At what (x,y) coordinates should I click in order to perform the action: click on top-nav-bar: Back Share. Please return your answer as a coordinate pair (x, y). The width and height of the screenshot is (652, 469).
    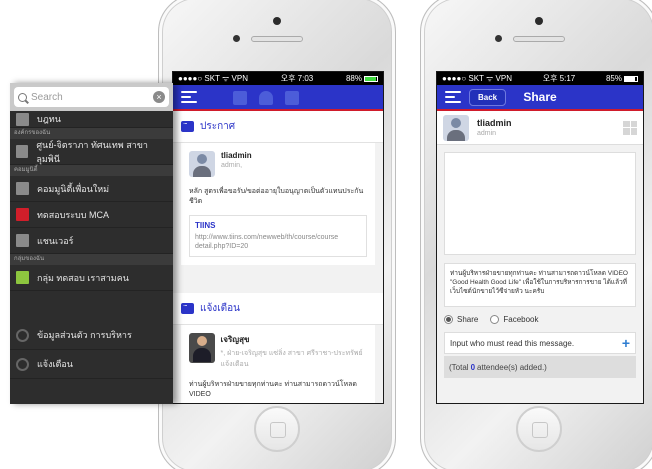
    Looking at the image, I should click on (540, 98).